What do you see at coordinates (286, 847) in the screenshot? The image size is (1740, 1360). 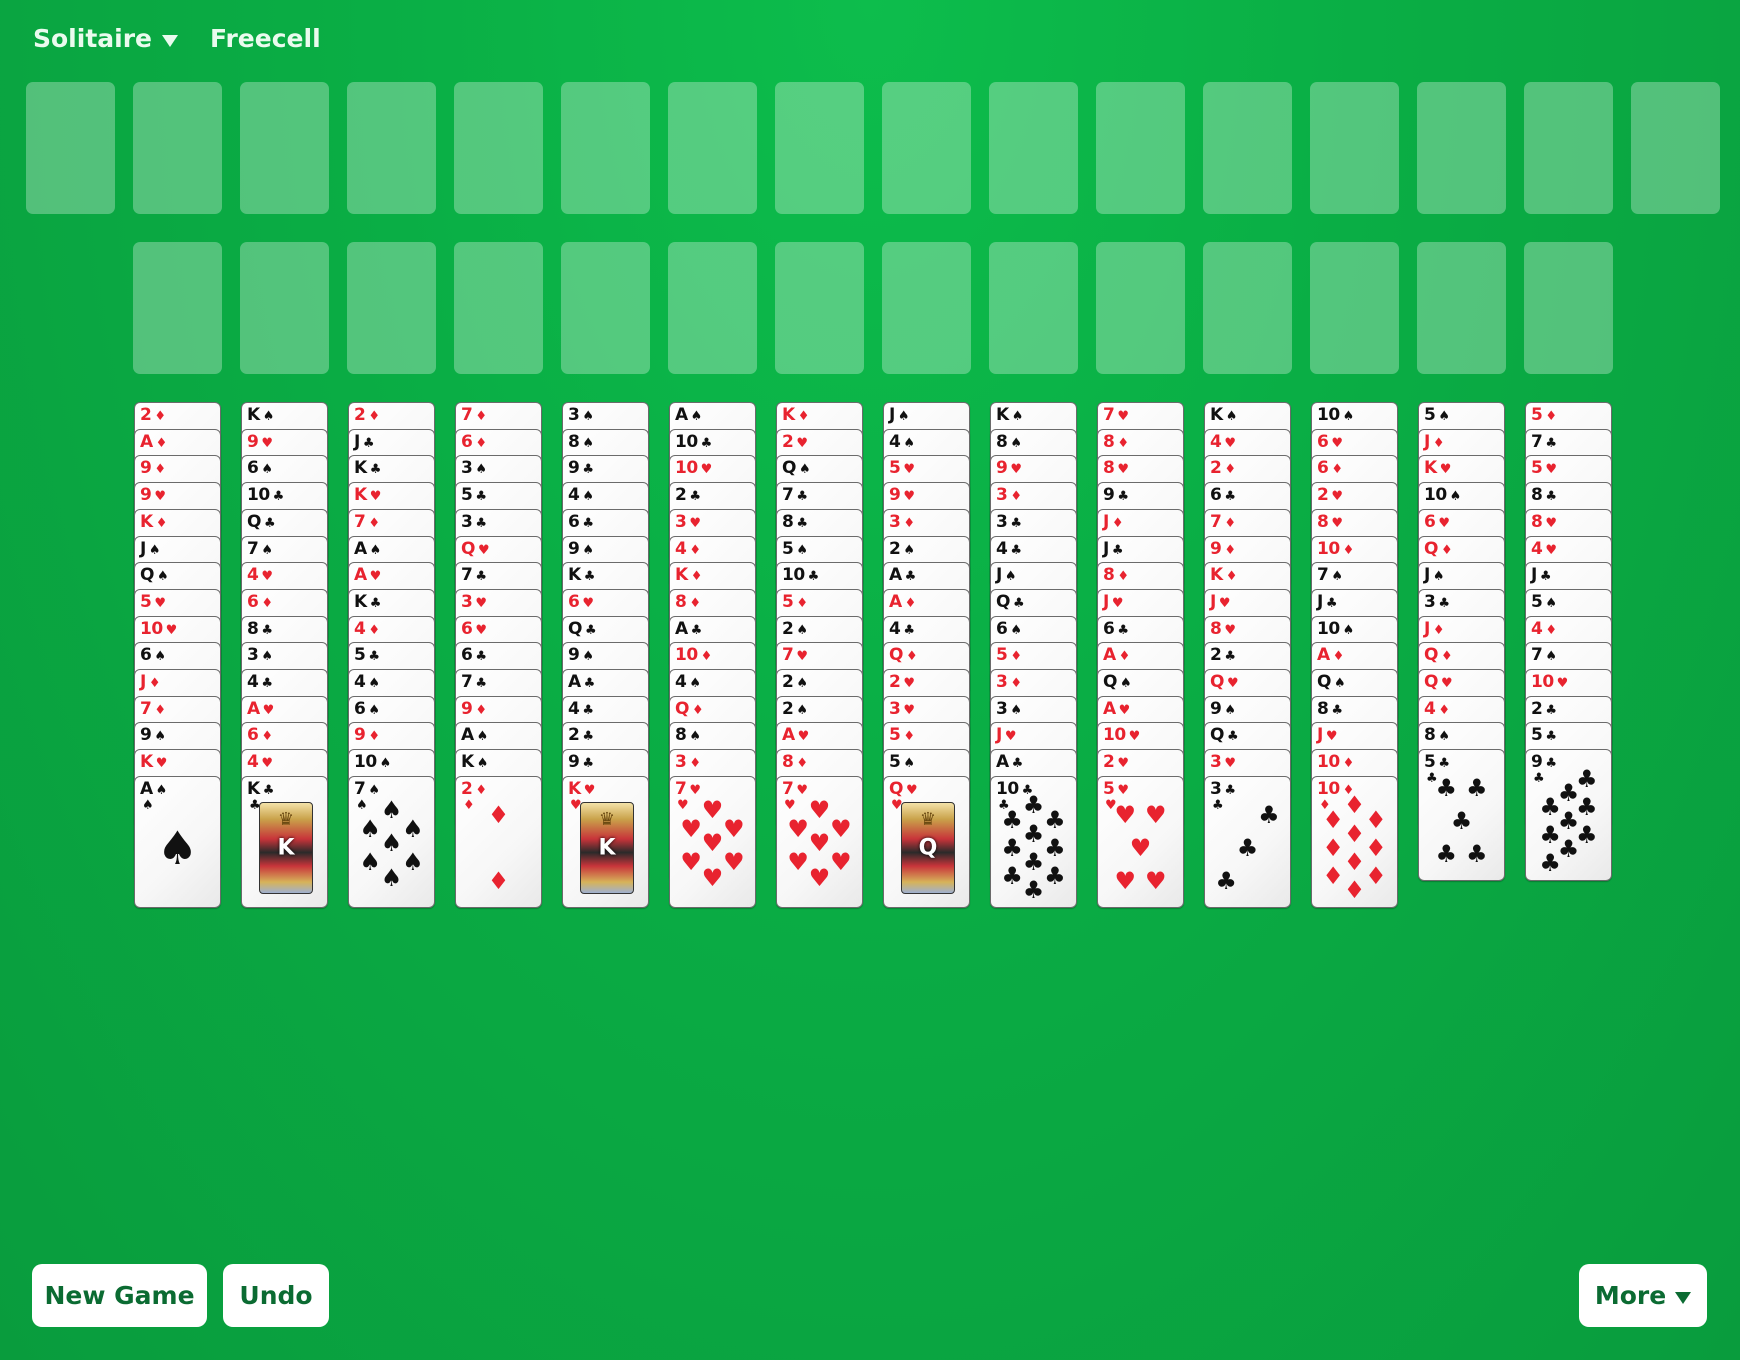 I see `face-card-art: ♛ K` at bounding box center [286, 847].